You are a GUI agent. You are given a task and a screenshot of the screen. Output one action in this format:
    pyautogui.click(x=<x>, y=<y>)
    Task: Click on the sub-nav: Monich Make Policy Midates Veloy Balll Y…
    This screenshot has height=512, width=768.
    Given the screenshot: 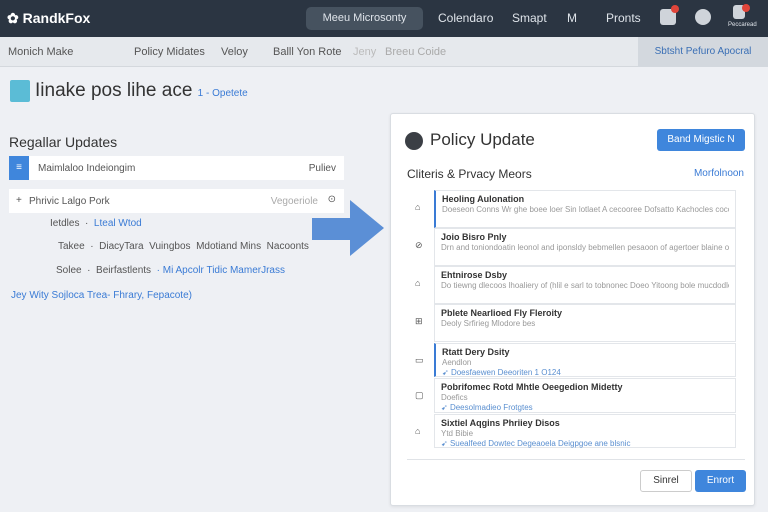 What is the action you would take?
    pyautogui.click(x=384, y=52)
    